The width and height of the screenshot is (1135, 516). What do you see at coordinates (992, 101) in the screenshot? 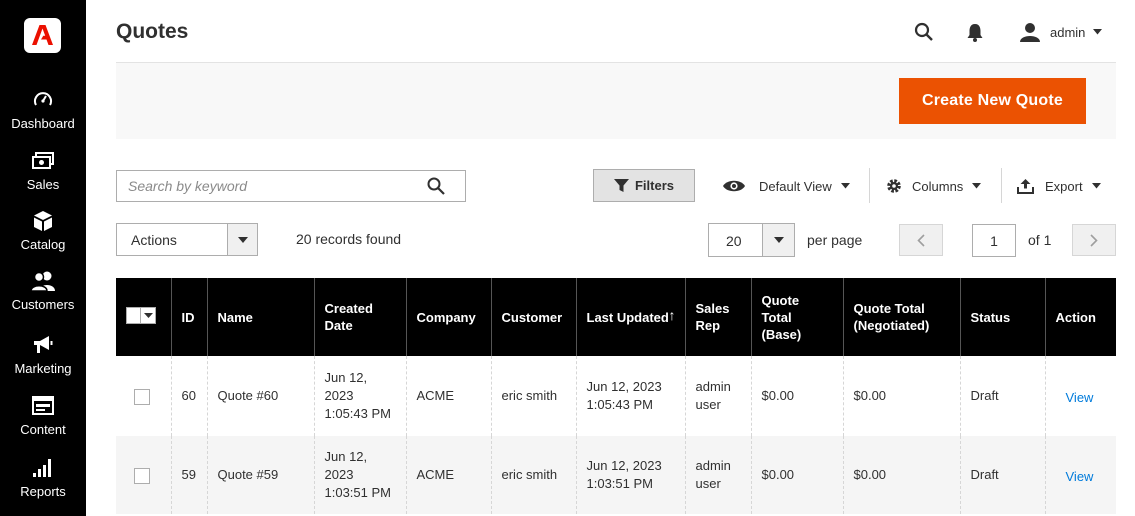
I see `create-new-quote-button: Create New Quote` at bounding box center [992, 101].